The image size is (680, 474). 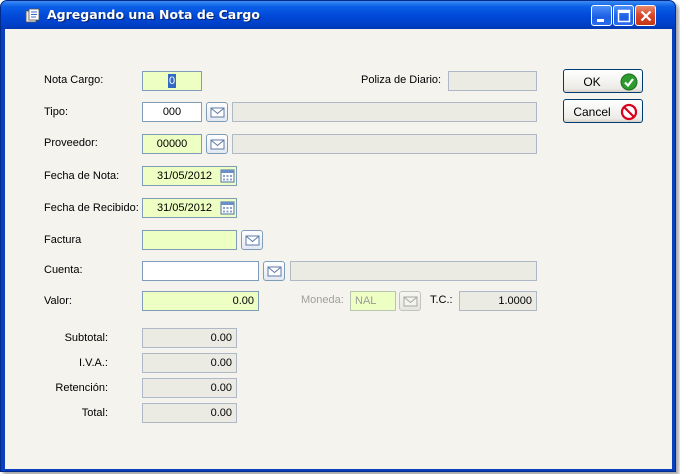 I want to click on proveedor-lookup-button, so click(x=217, y=144).